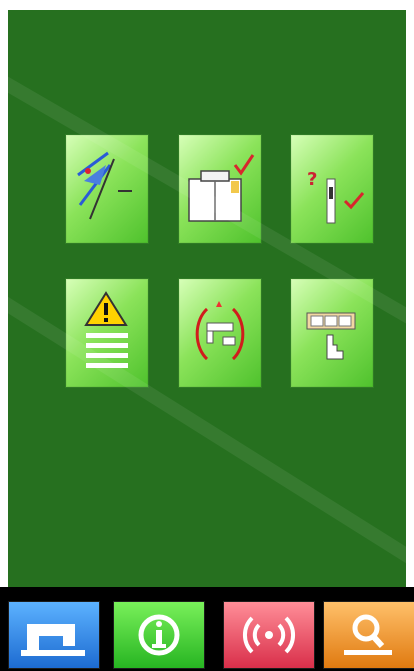 Image resolution: width=414 pixels, height=671 pixels. I want to click on menu-tile-help: ?, so click(332, 189).